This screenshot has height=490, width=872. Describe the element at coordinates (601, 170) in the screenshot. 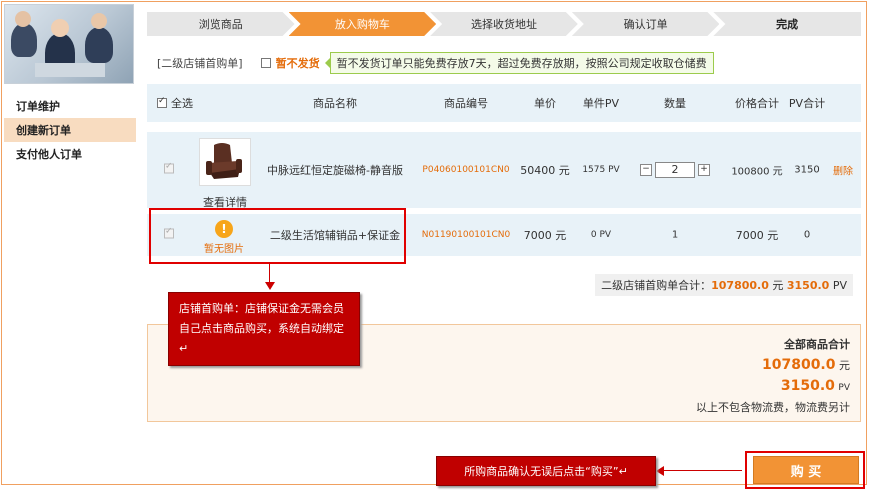

I see `unit-pv: 1575 PV` at that location.